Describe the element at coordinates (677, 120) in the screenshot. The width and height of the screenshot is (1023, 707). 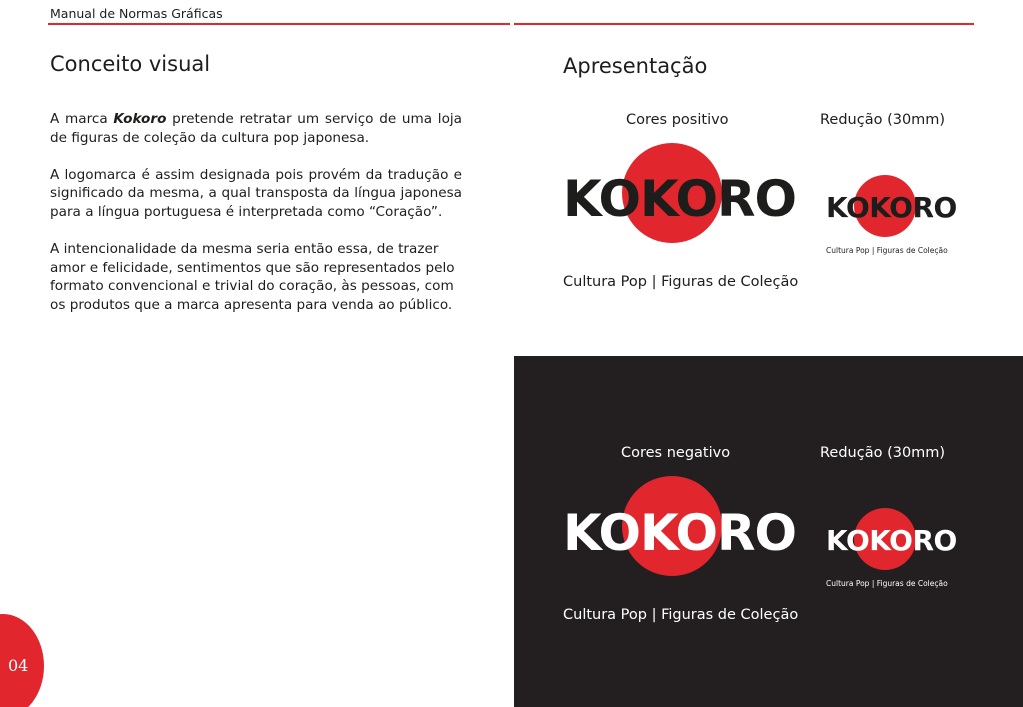
I see `positive-colors-label: Cores positivo` at that location.